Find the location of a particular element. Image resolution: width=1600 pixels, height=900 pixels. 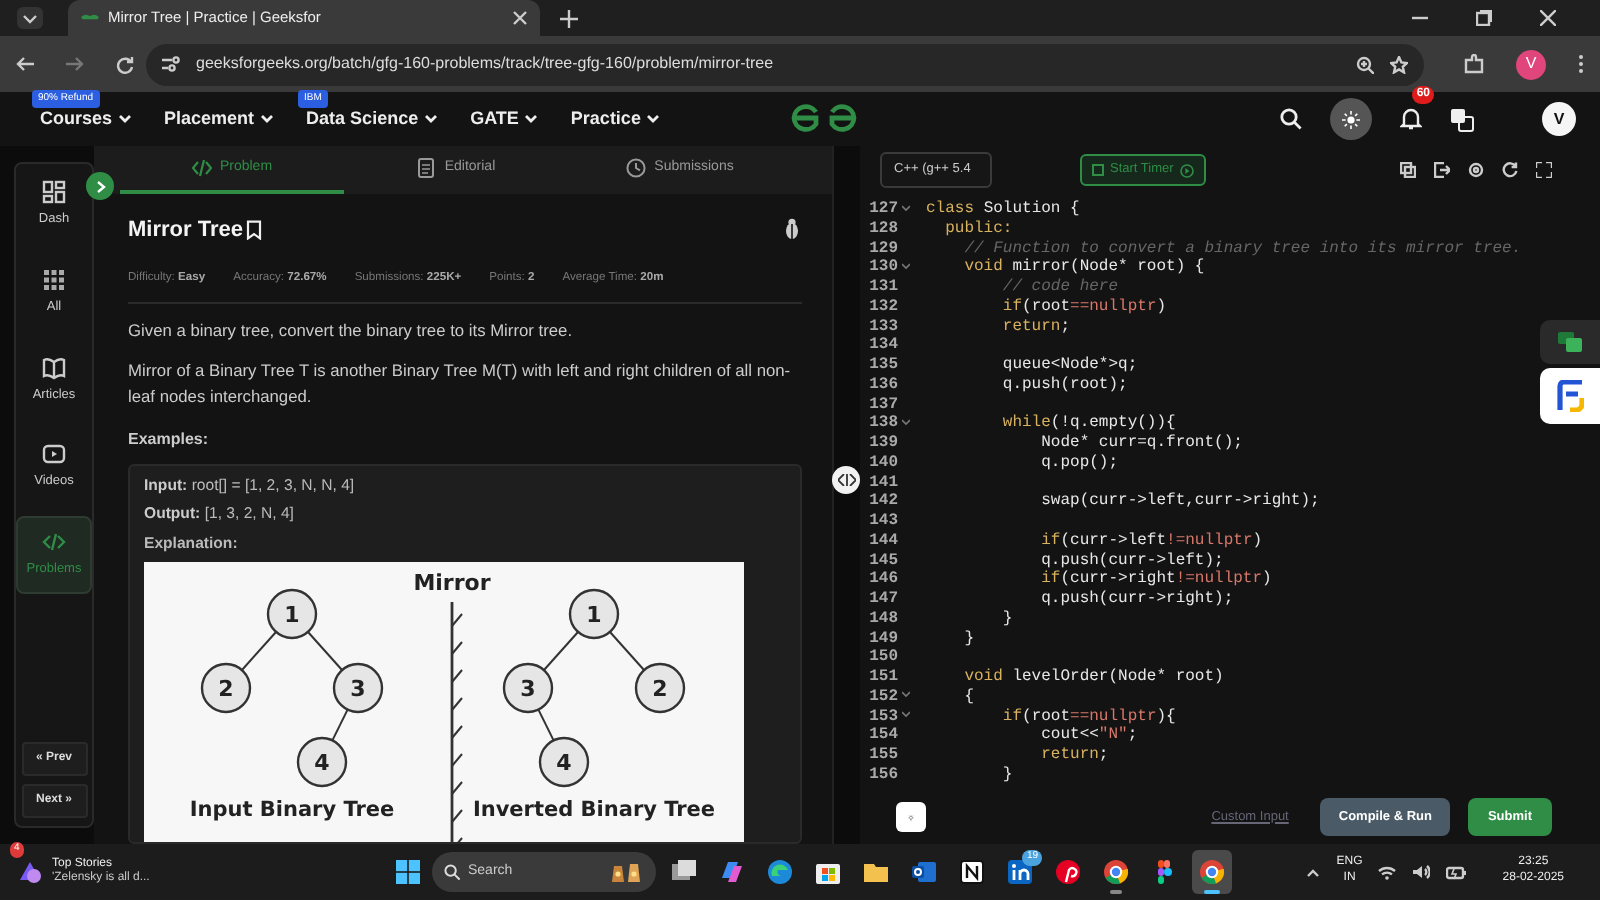

maximize-icon is located at coordinates (1484, 18).